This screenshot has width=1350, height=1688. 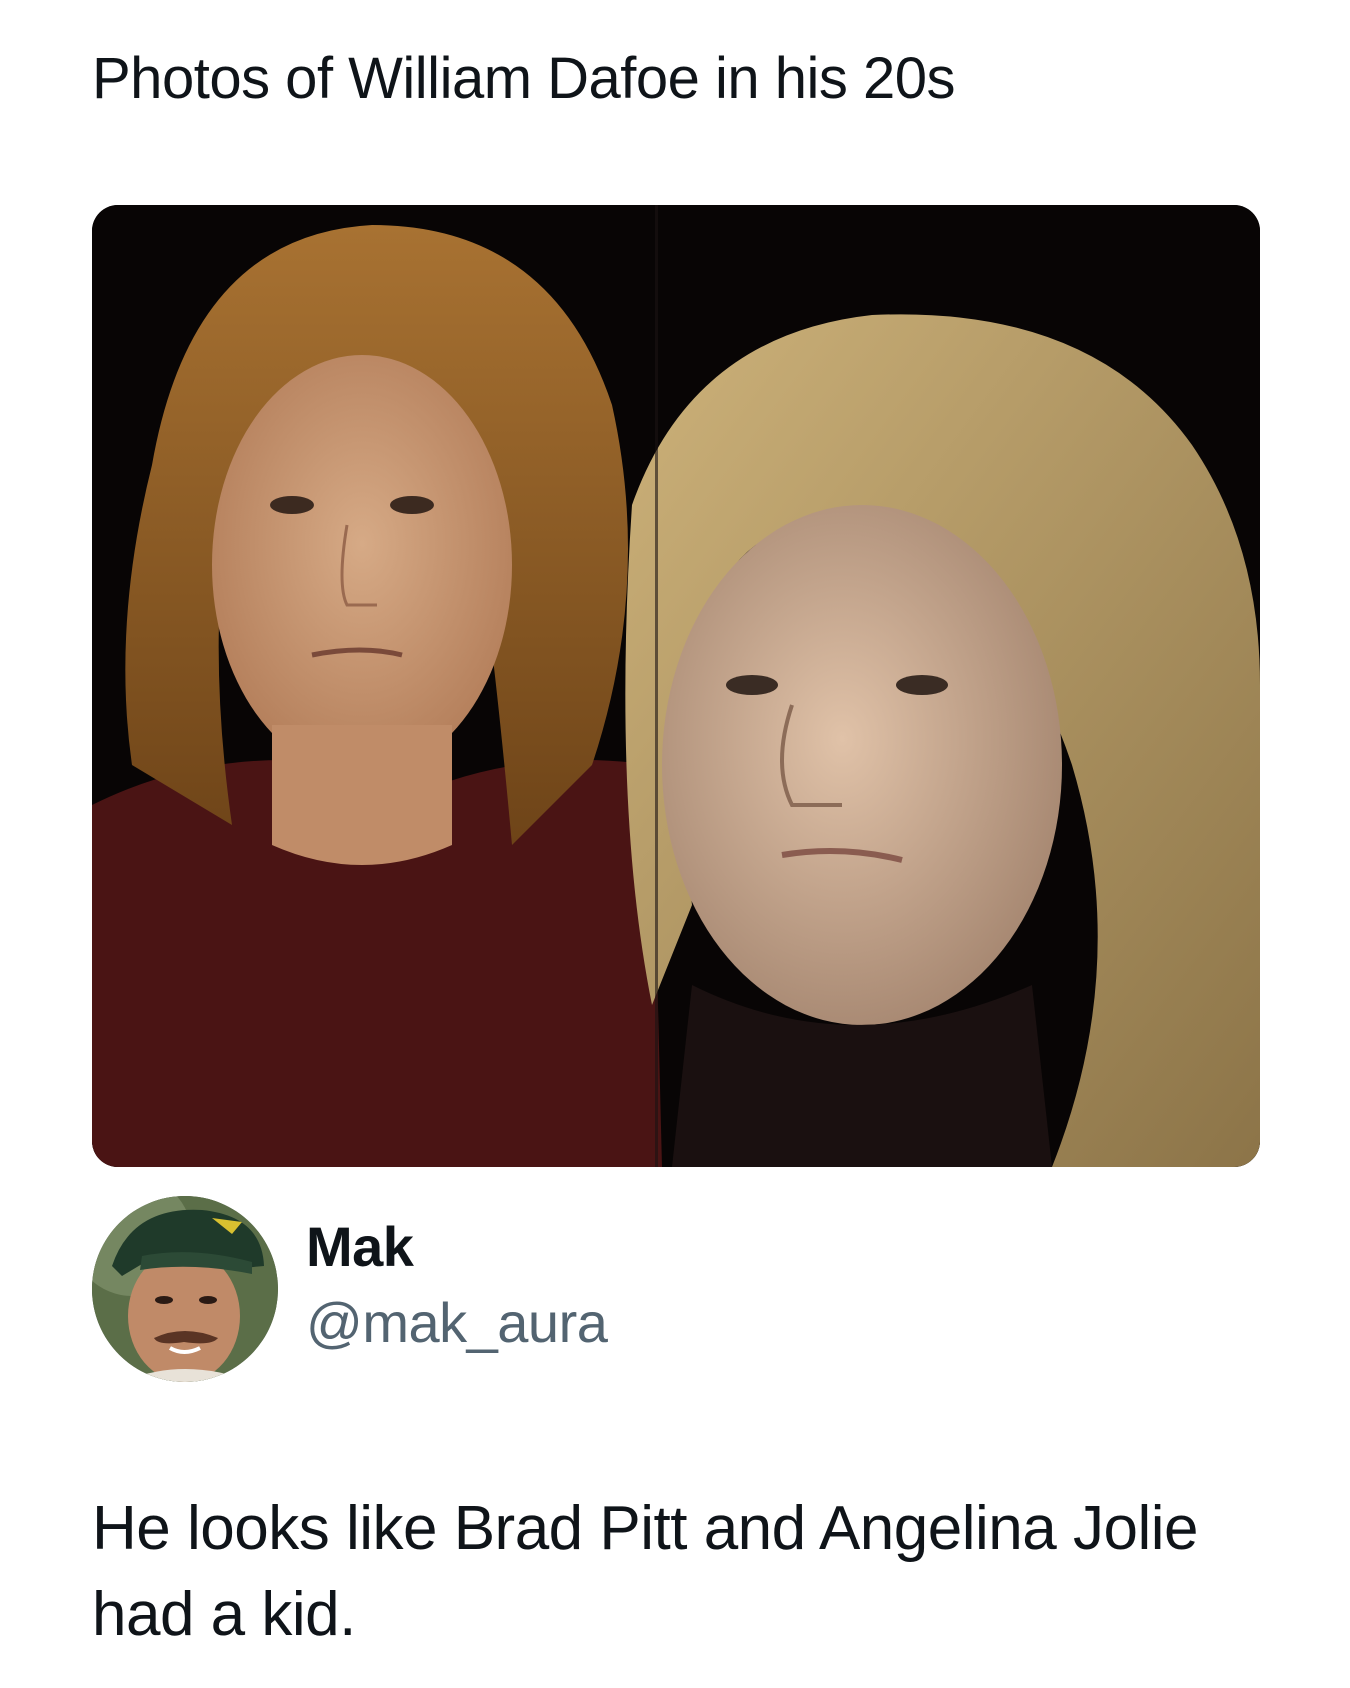 I want to click on profile-photo-icon, so click(x=185, y=1289).